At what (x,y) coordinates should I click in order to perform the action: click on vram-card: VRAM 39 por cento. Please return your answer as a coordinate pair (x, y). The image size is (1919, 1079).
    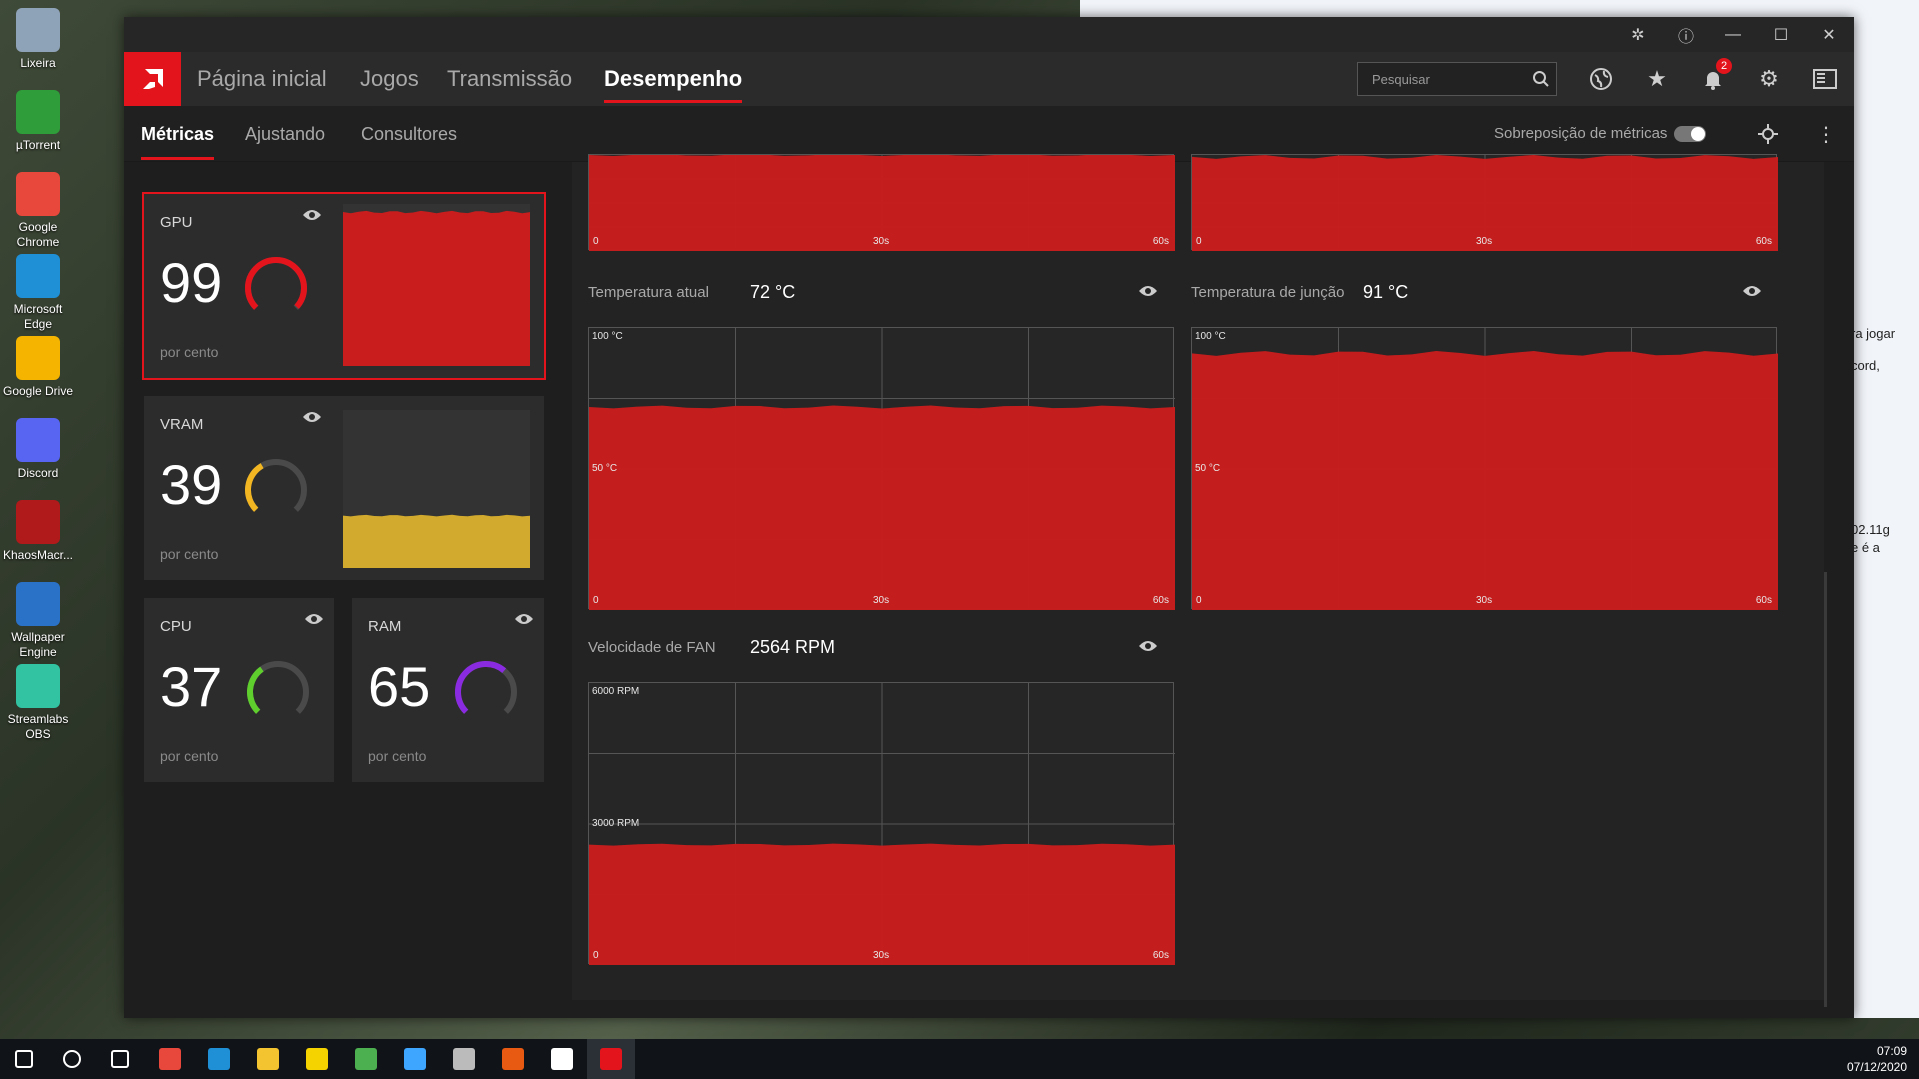
    Looking at the image, I should click on (344, 488).